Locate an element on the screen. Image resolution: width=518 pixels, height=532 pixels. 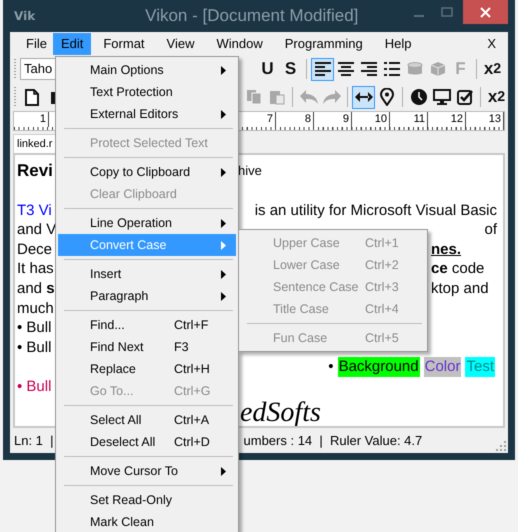
app-label: Vik is located at coordinates (25, 16).